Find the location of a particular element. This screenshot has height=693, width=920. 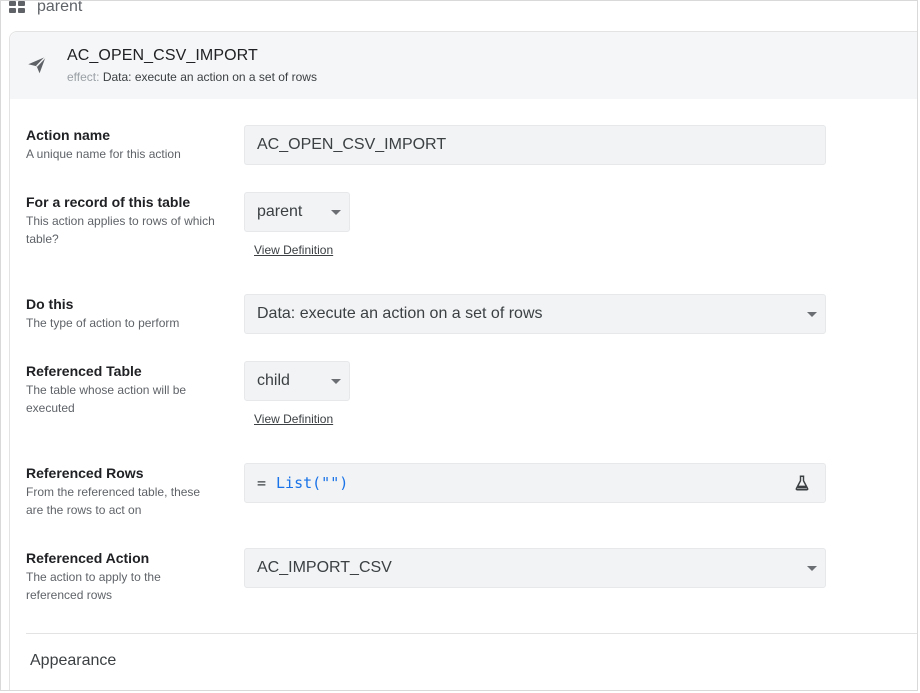

record-table-label: For a record of this table is located at coordinates (108, 202).